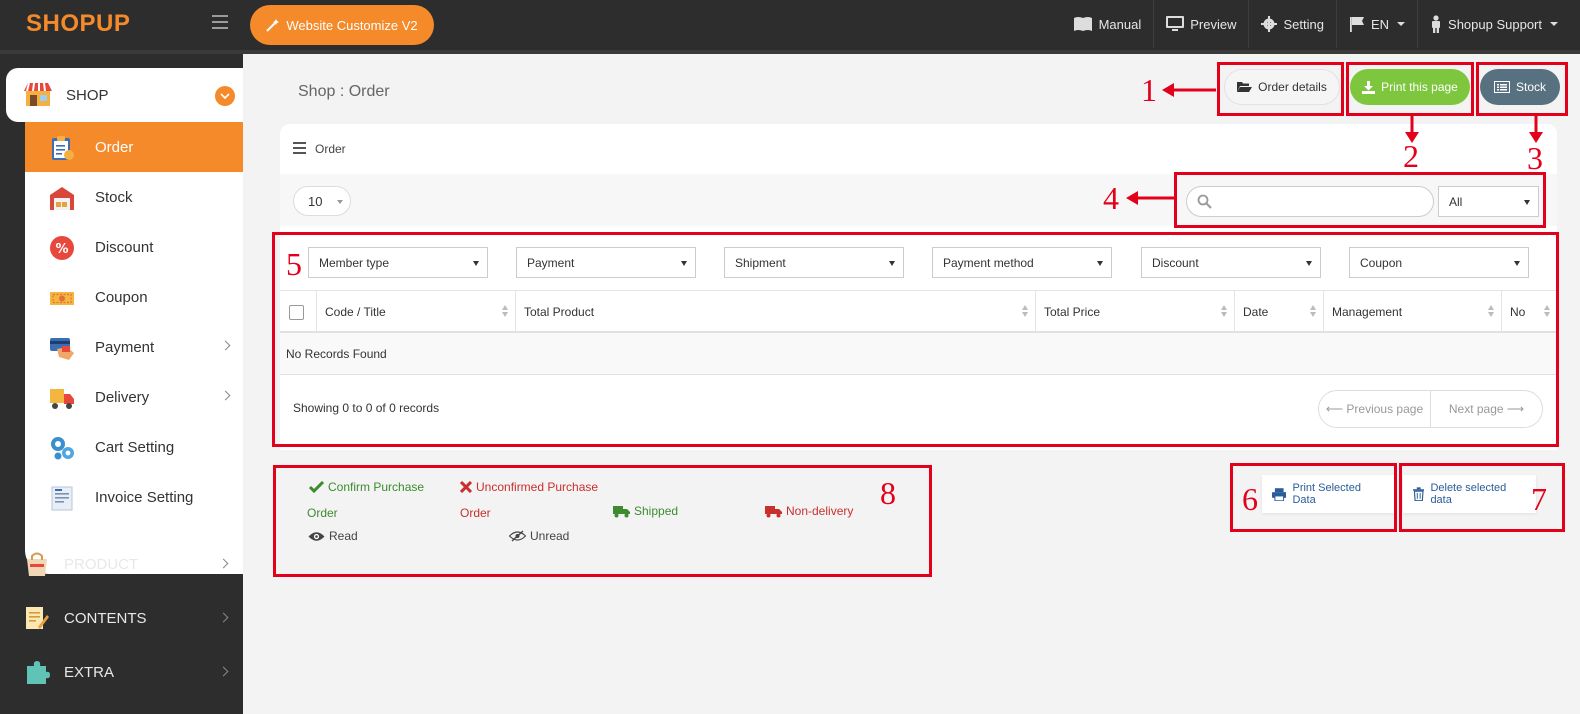  Describe the element at coordinates (299, 148) in the screenshot. I see `list-icon` at that location.